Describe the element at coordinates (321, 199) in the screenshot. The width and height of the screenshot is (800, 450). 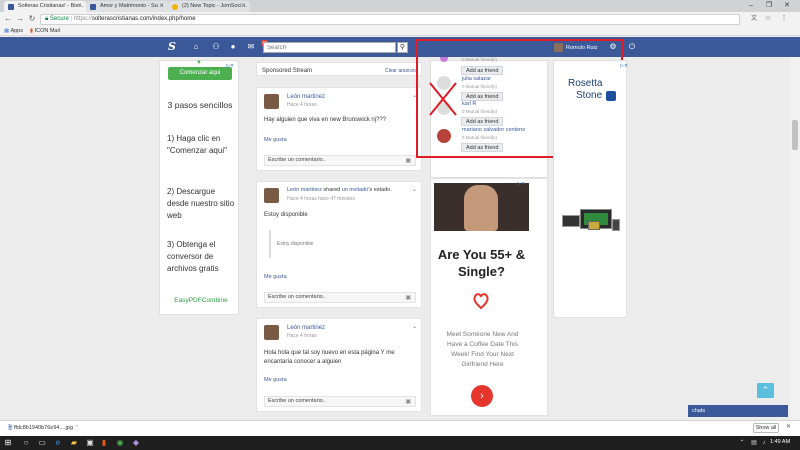
I see `post-time: Hace 4 horas hace 47 minutes` at that location.